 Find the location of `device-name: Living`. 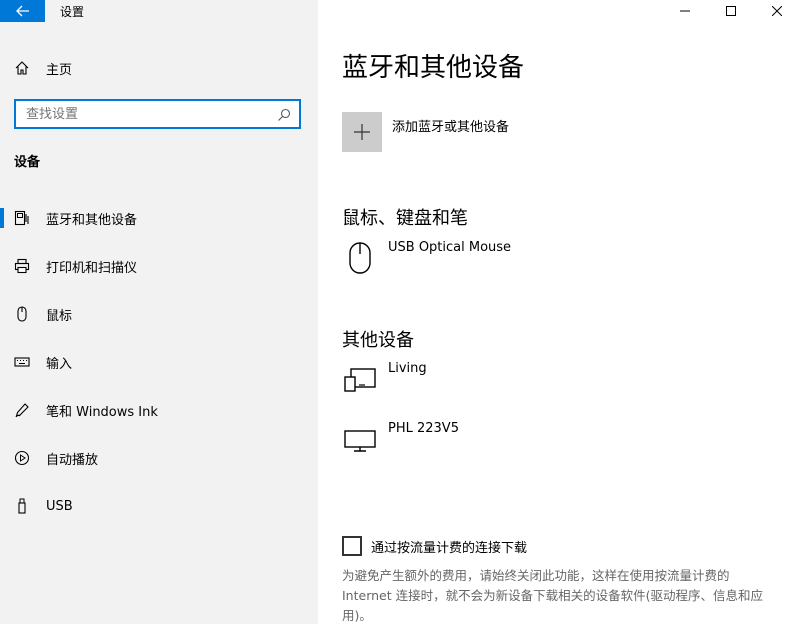

device-name: Living is located at coordinates (407, 368).